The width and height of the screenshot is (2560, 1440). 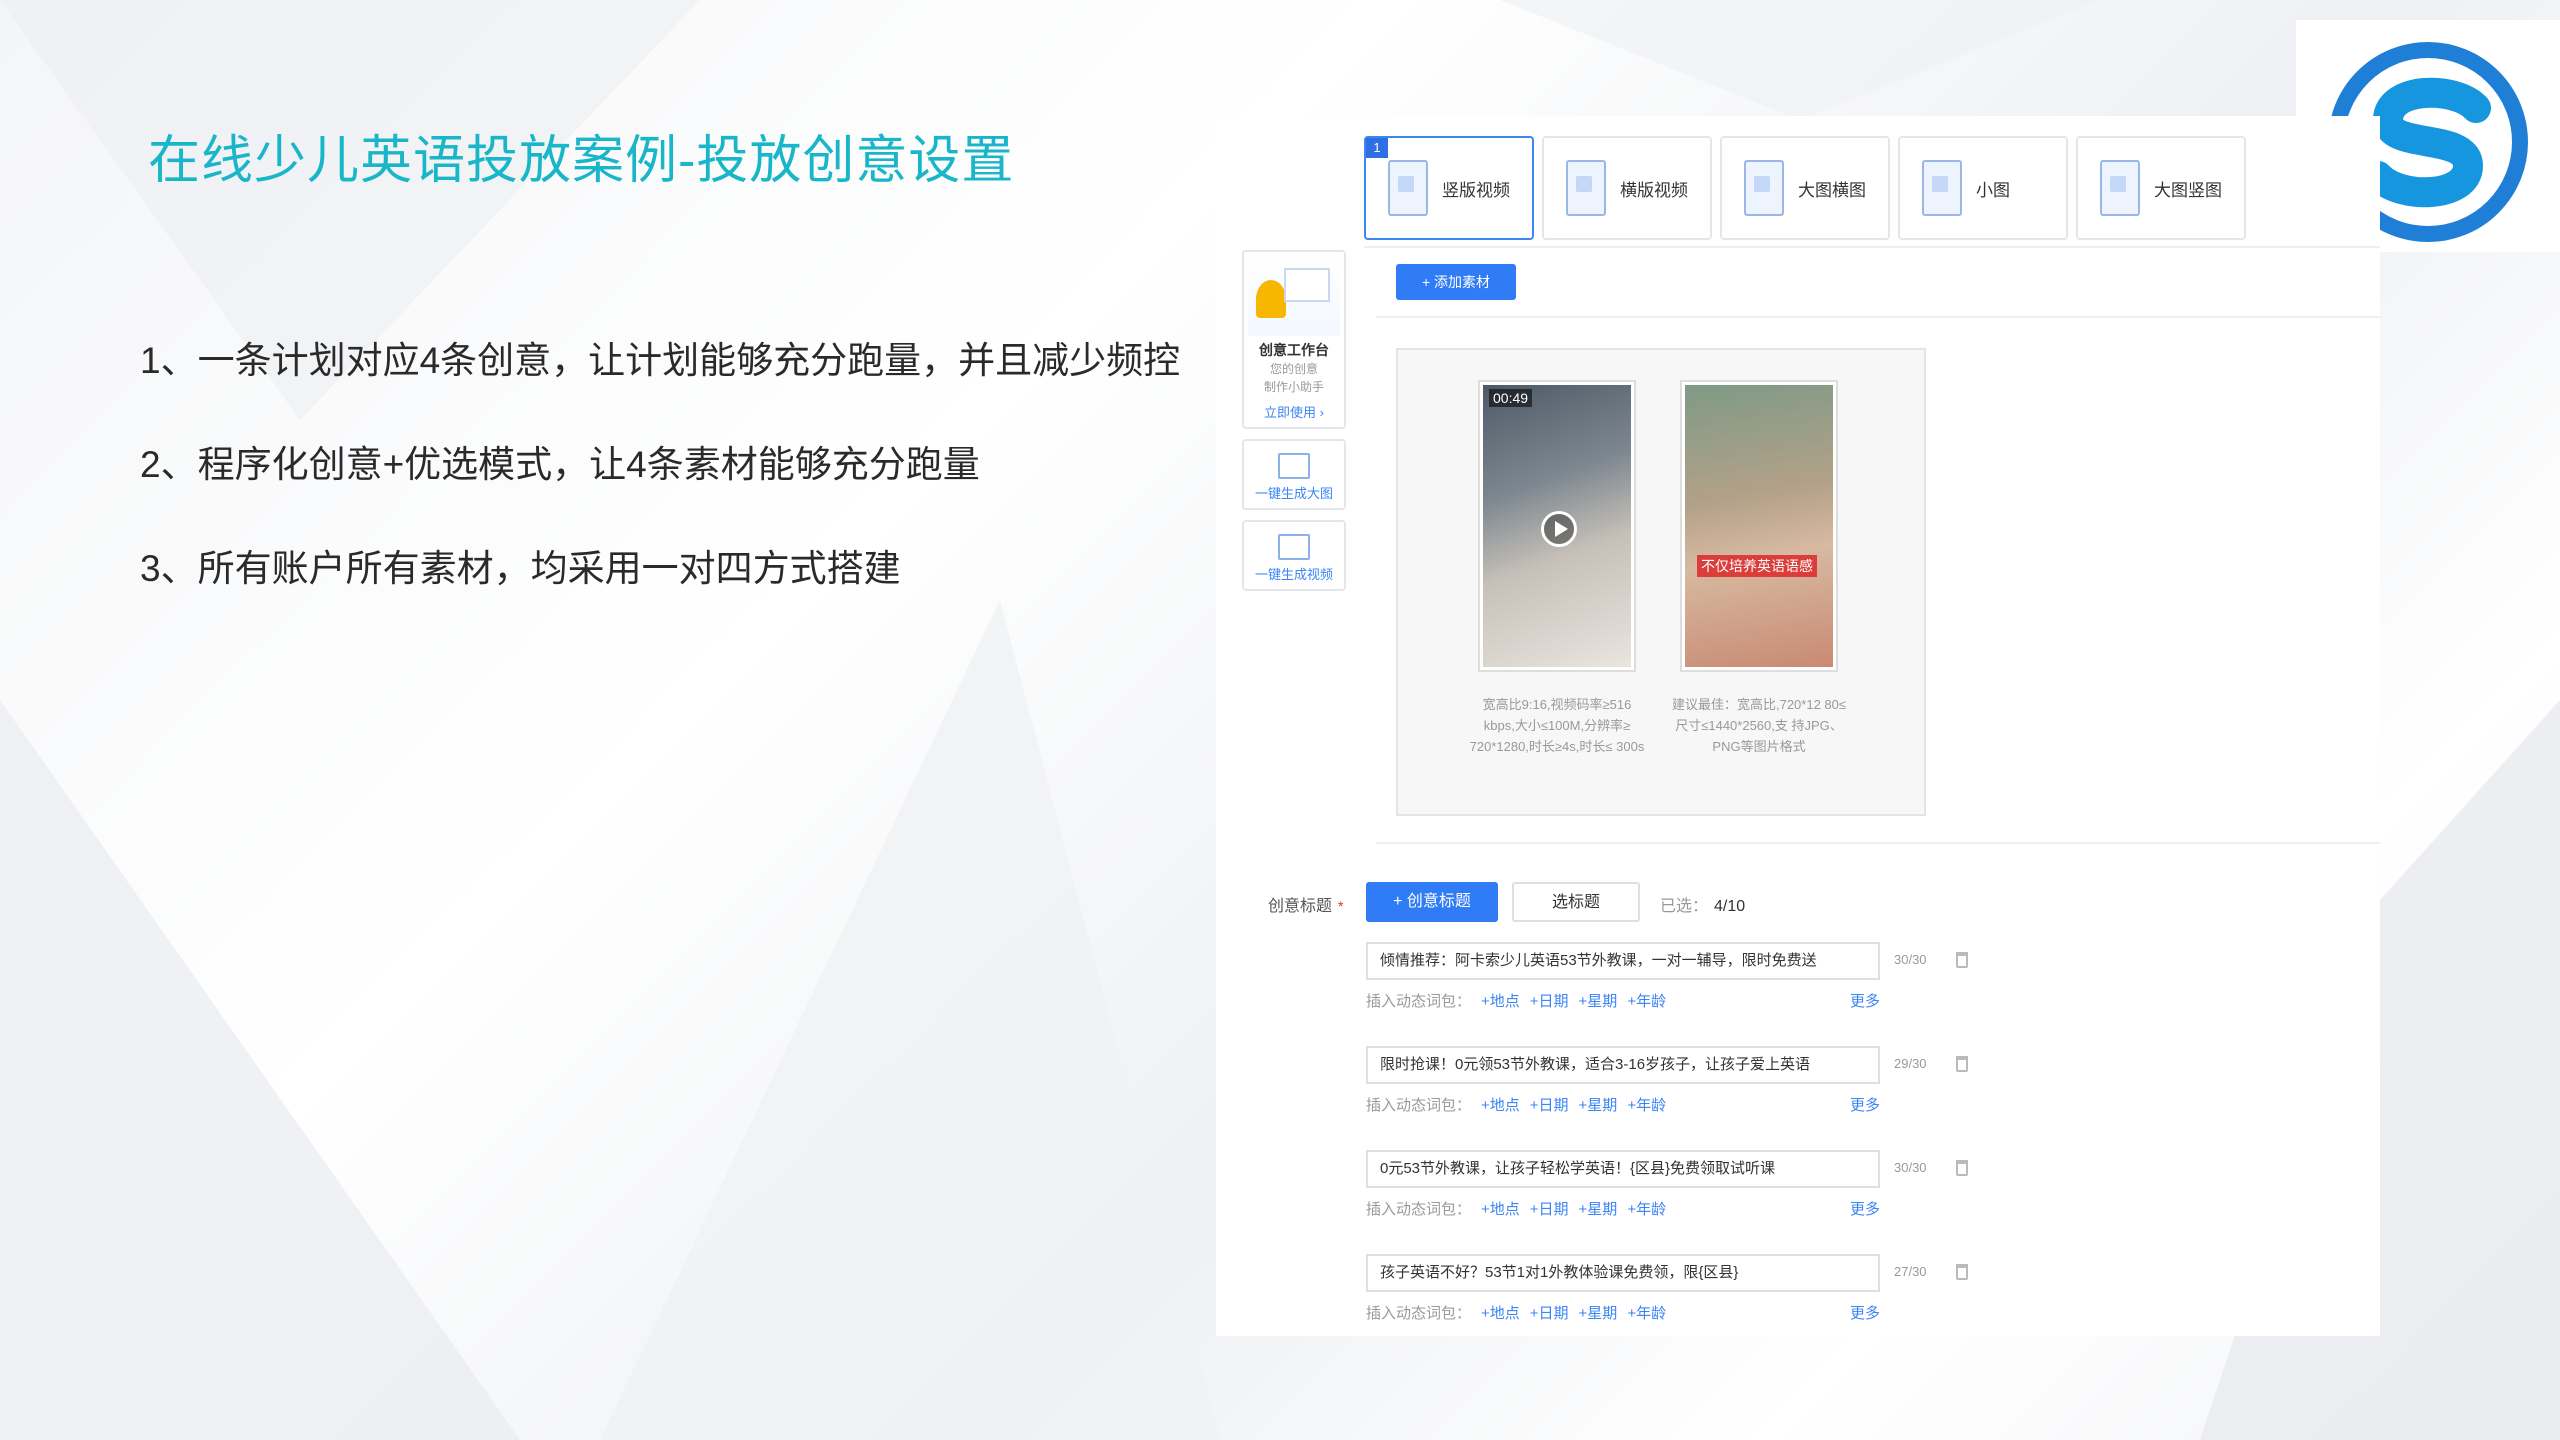 I want to click on video-icon, so click(x=1294, y=547).